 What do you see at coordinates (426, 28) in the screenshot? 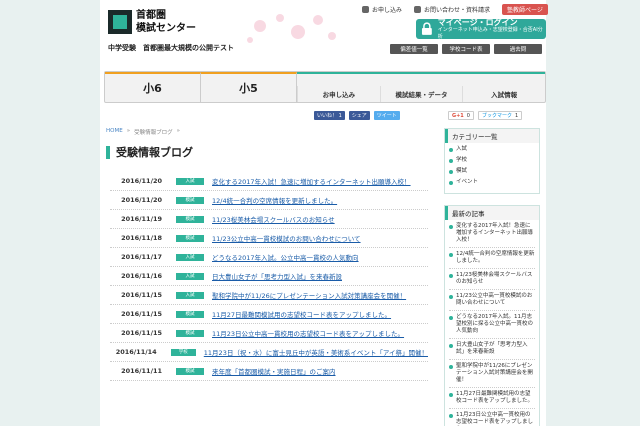
I see `lock-icon` at bounding box center [426, 28].